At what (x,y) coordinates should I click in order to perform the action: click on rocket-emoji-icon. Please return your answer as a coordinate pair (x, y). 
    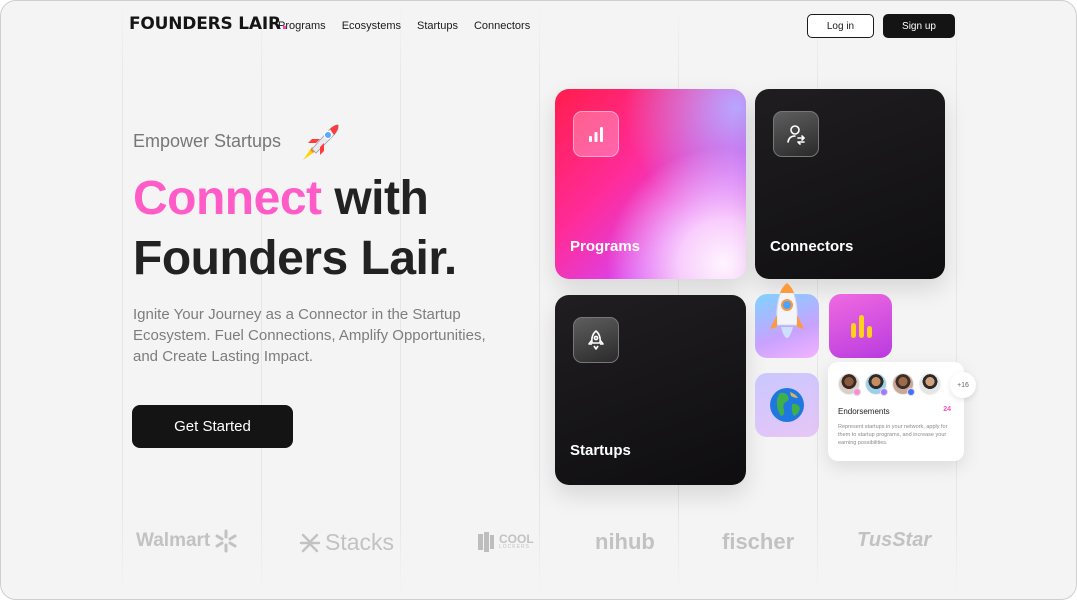
    Looking at the image, I should click on (321, 142).